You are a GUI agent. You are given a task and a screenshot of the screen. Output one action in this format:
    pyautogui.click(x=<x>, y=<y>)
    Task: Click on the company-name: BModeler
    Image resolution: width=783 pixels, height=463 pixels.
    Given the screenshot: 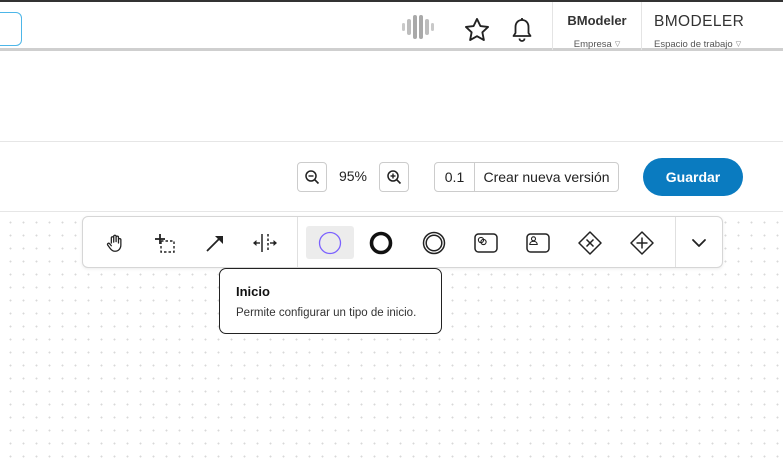 What is the action you would take?
    pyautogui.click(x=597, y=20)
    